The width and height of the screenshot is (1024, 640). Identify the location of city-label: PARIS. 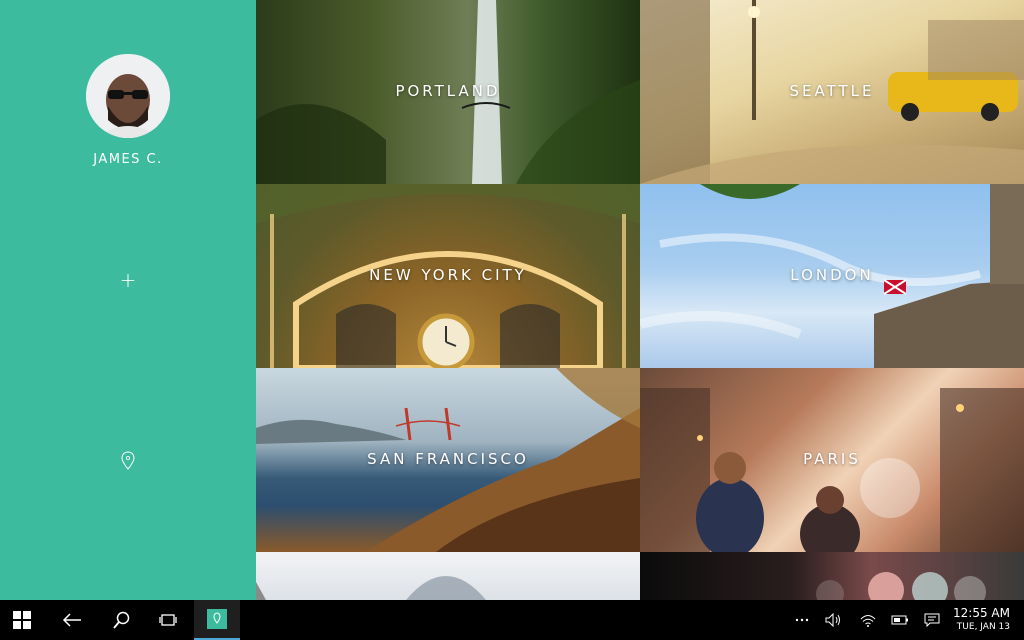
(832, 459).